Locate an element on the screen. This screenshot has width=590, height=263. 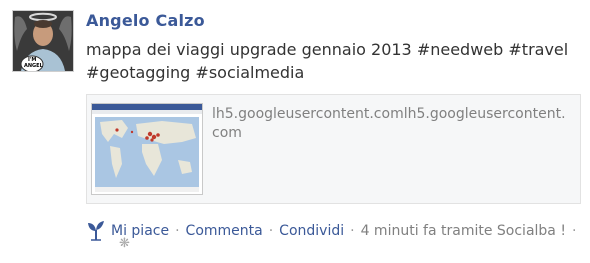
share-button: Condividi is located at coordinates (311, 231).